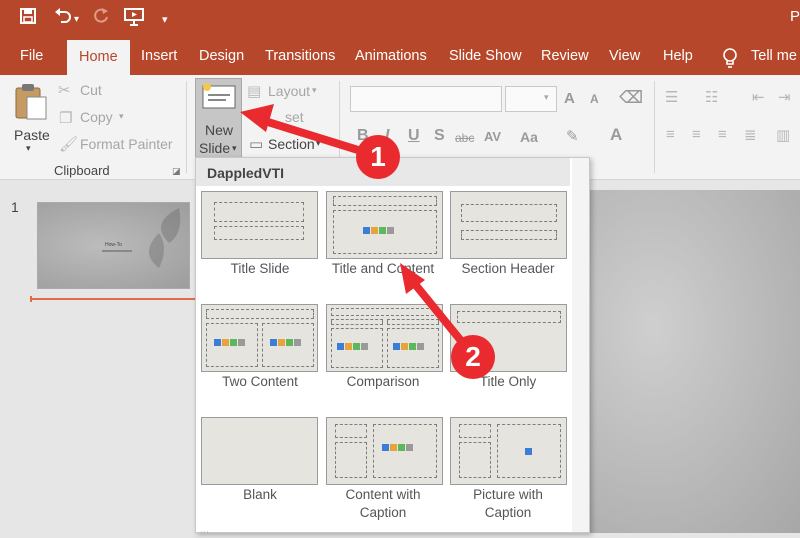 The width and height of the screenshot is (800, 538). Describe the element at coordinates (98, 57) in the screenshot. I see `tab-home: Home` at that location.